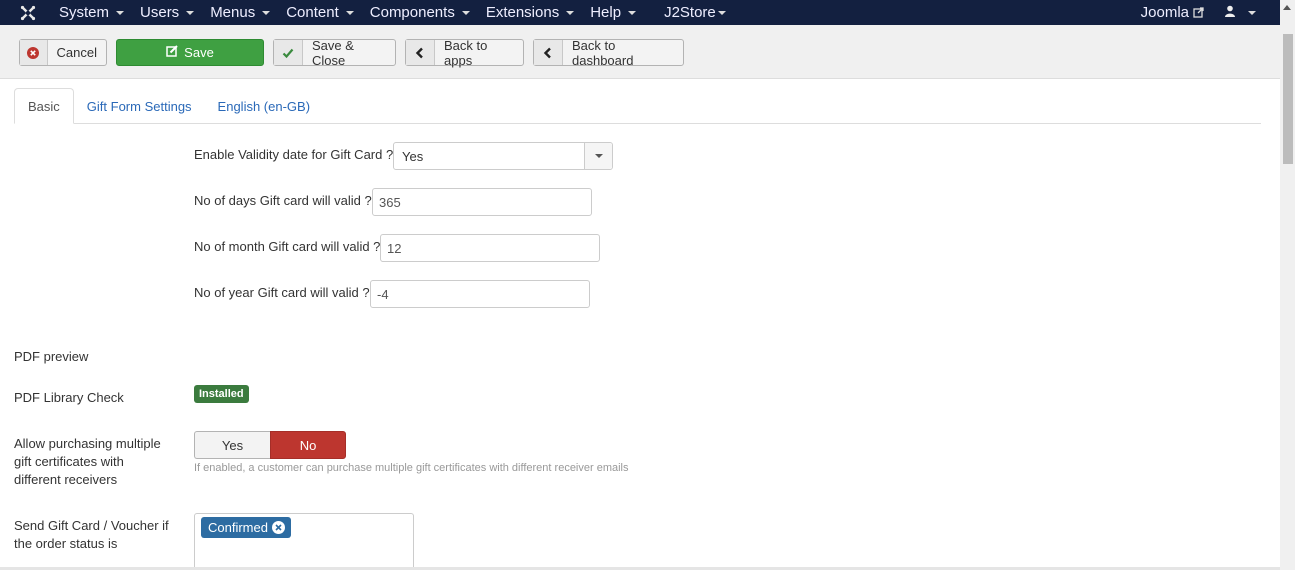  I want to click on remove-chip-icon, so click(278, 527).